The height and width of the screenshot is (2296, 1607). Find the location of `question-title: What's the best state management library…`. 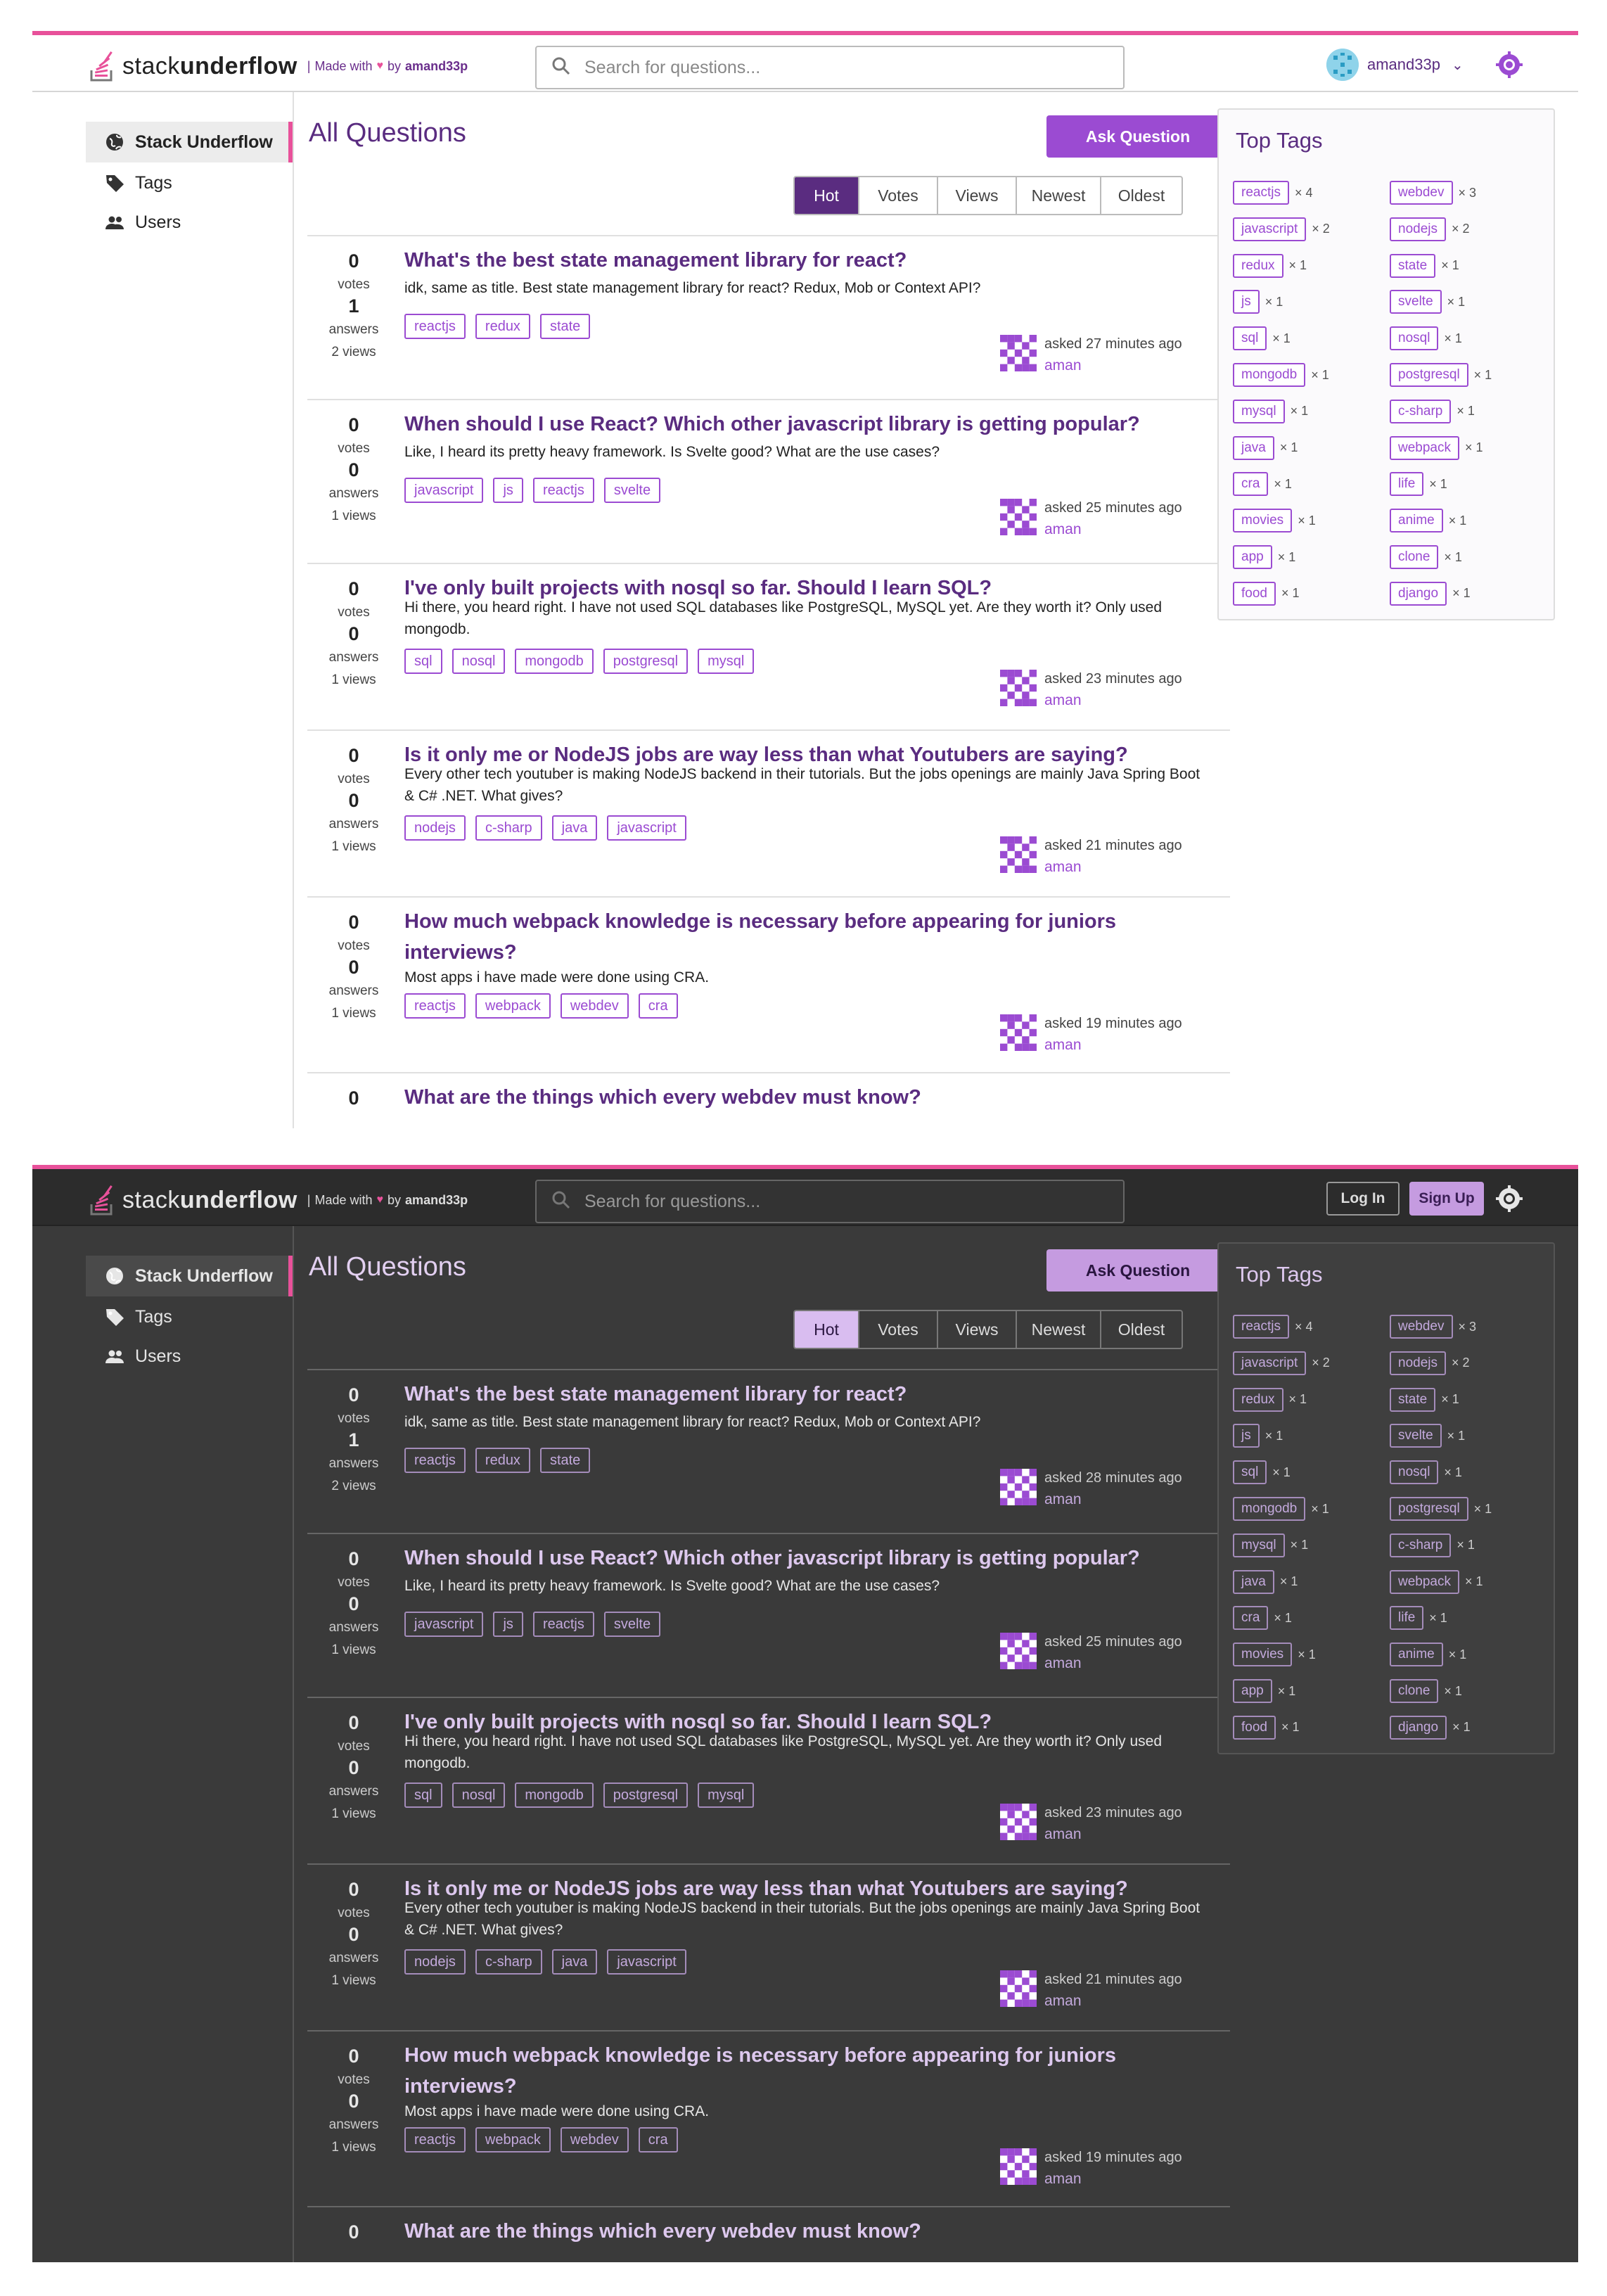

question-title: What's the best state management library… is located at coordinates (801, 261).